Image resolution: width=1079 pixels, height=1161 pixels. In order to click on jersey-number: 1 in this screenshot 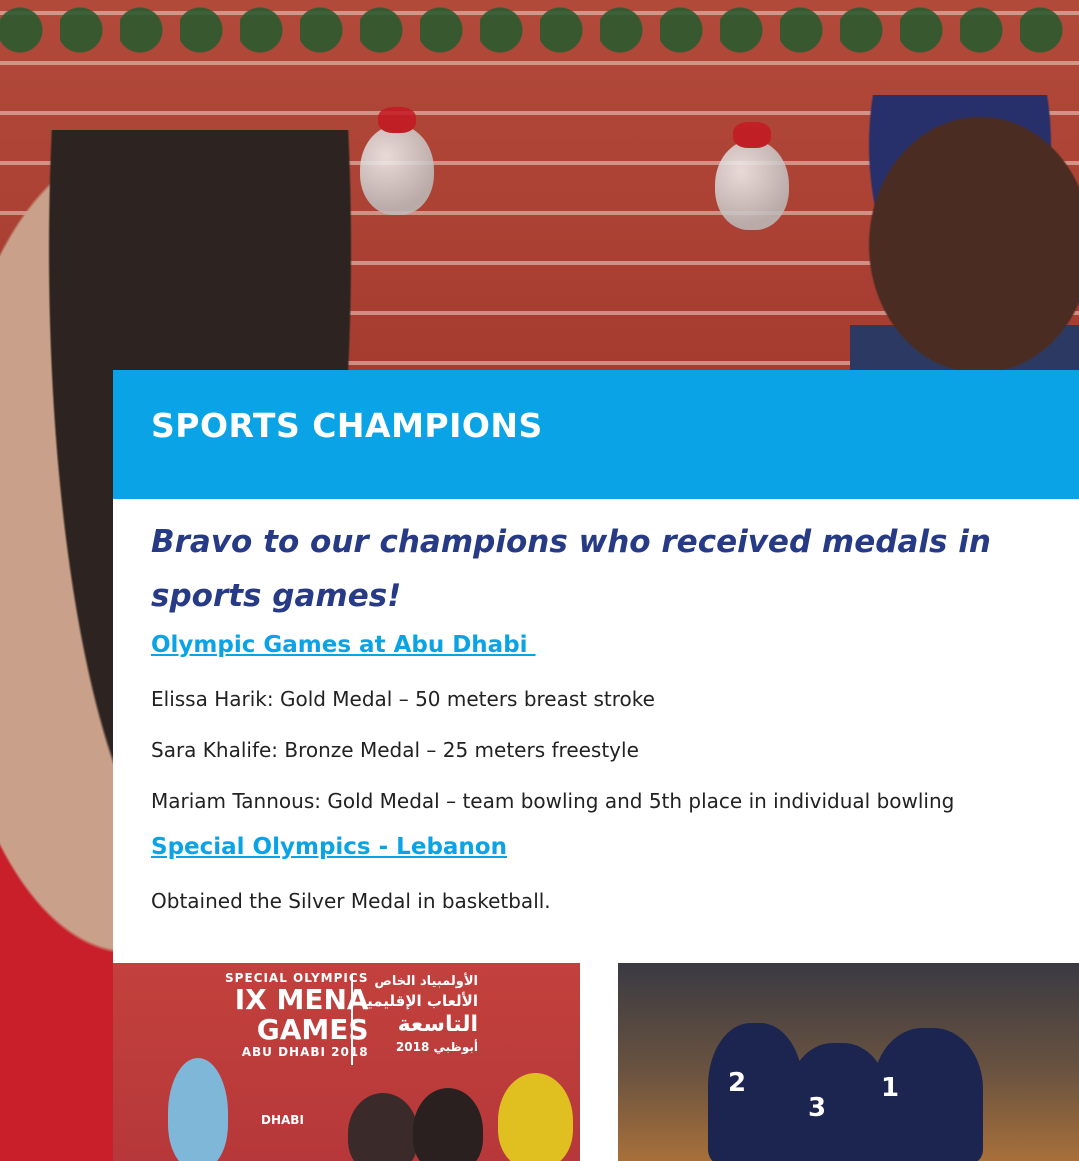, I will do `click(890, 1088)`.